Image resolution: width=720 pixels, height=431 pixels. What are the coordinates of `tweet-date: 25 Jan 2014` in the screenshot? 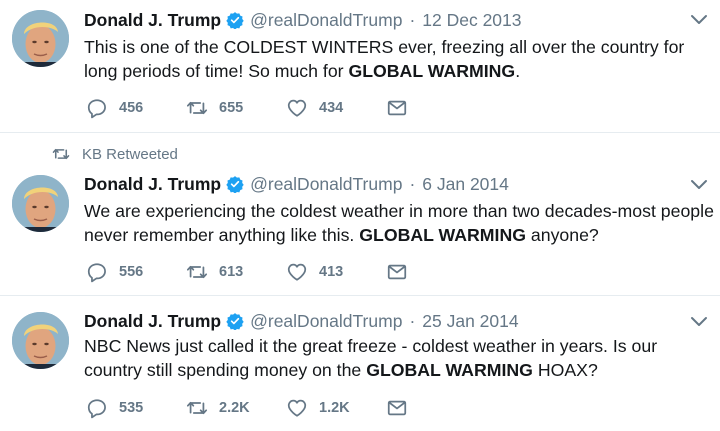 It's located at (470, 321).